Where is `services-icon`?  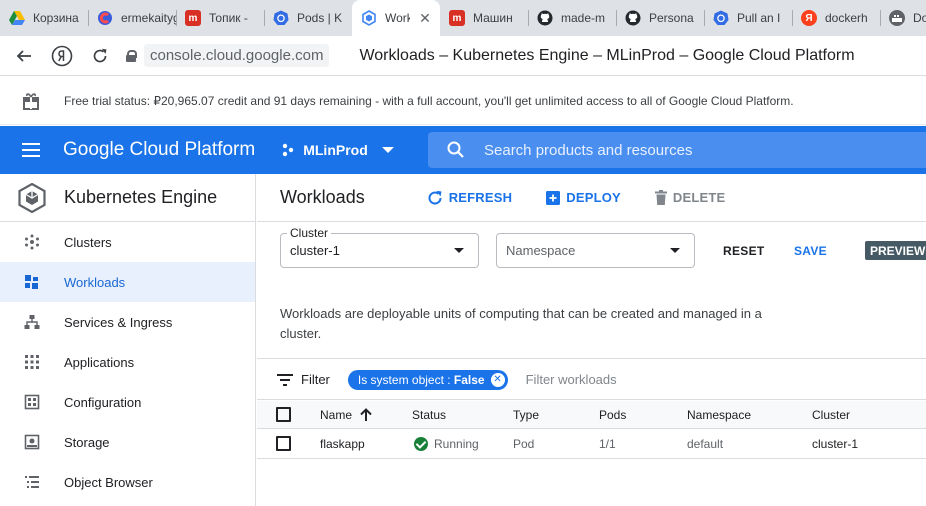
services-icon is located at coordinates (32, 322).